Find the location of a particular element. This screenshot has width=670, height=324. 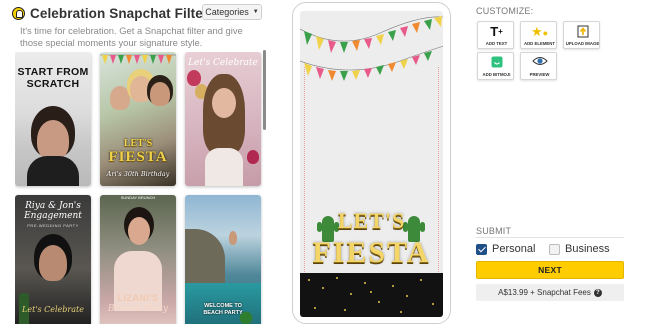

categories-label: Categories is located at coordinates (227, 12).